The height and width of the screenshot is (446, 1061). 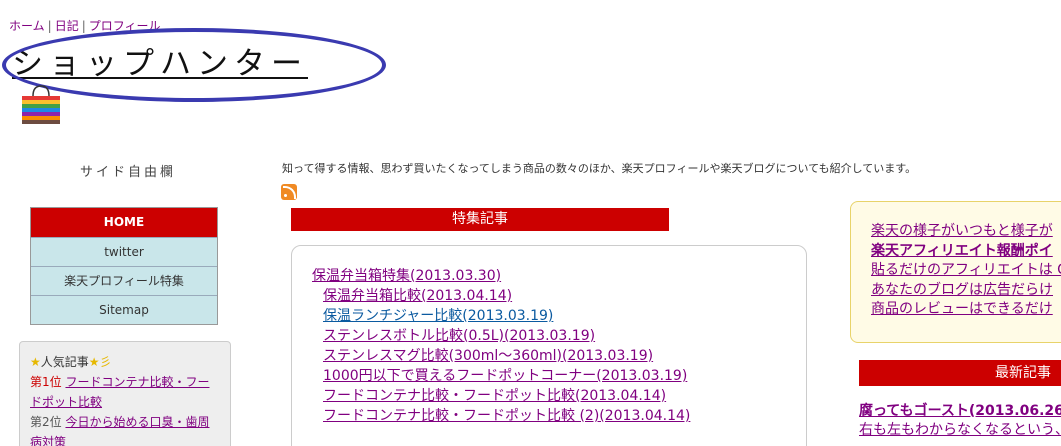 I want to click on feature-link: 保温弁当箱特集(2013.03.30), so click(x=501, y=276).